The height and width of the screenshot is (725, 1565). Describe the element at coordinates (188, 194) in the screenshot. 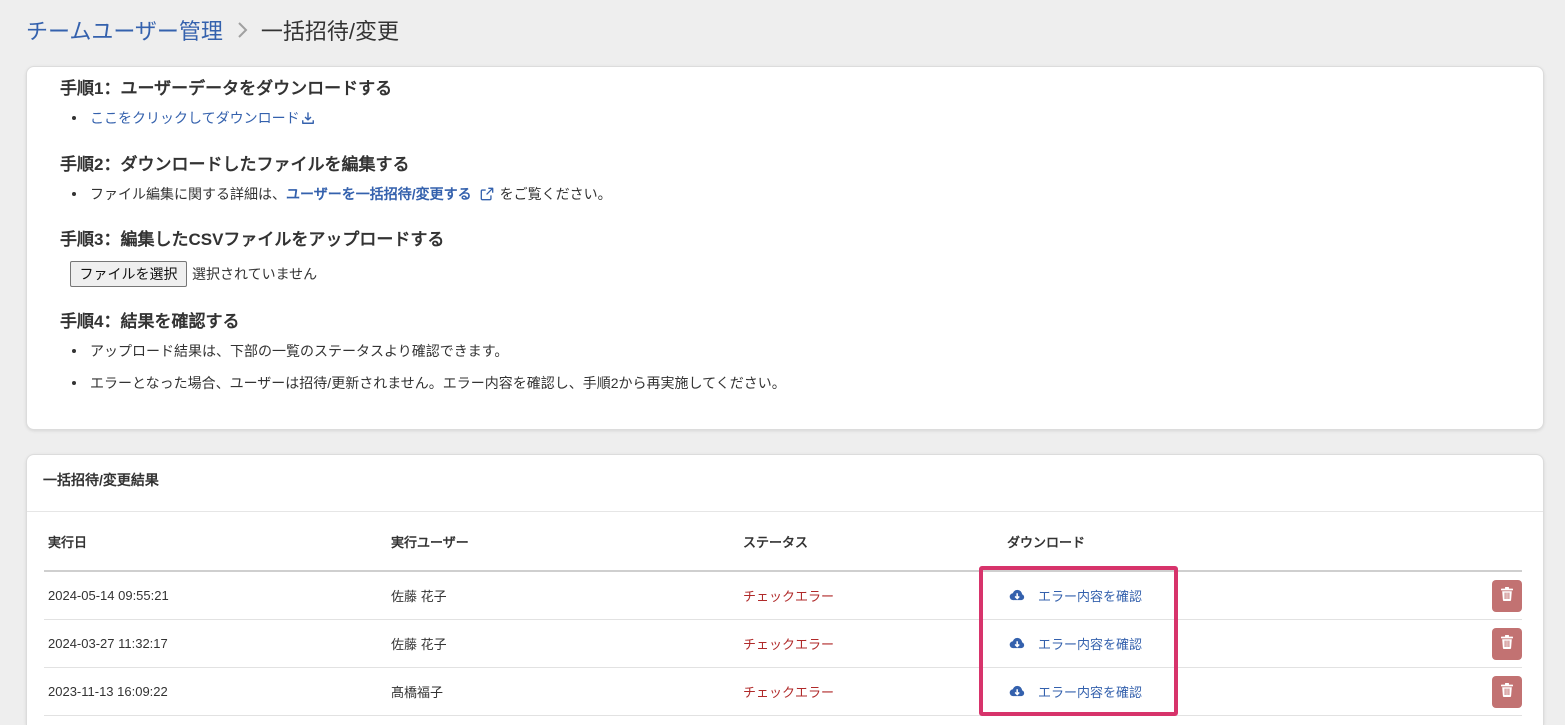

I see `step2-text: ファイル編集に関する詳細は、` at that location.